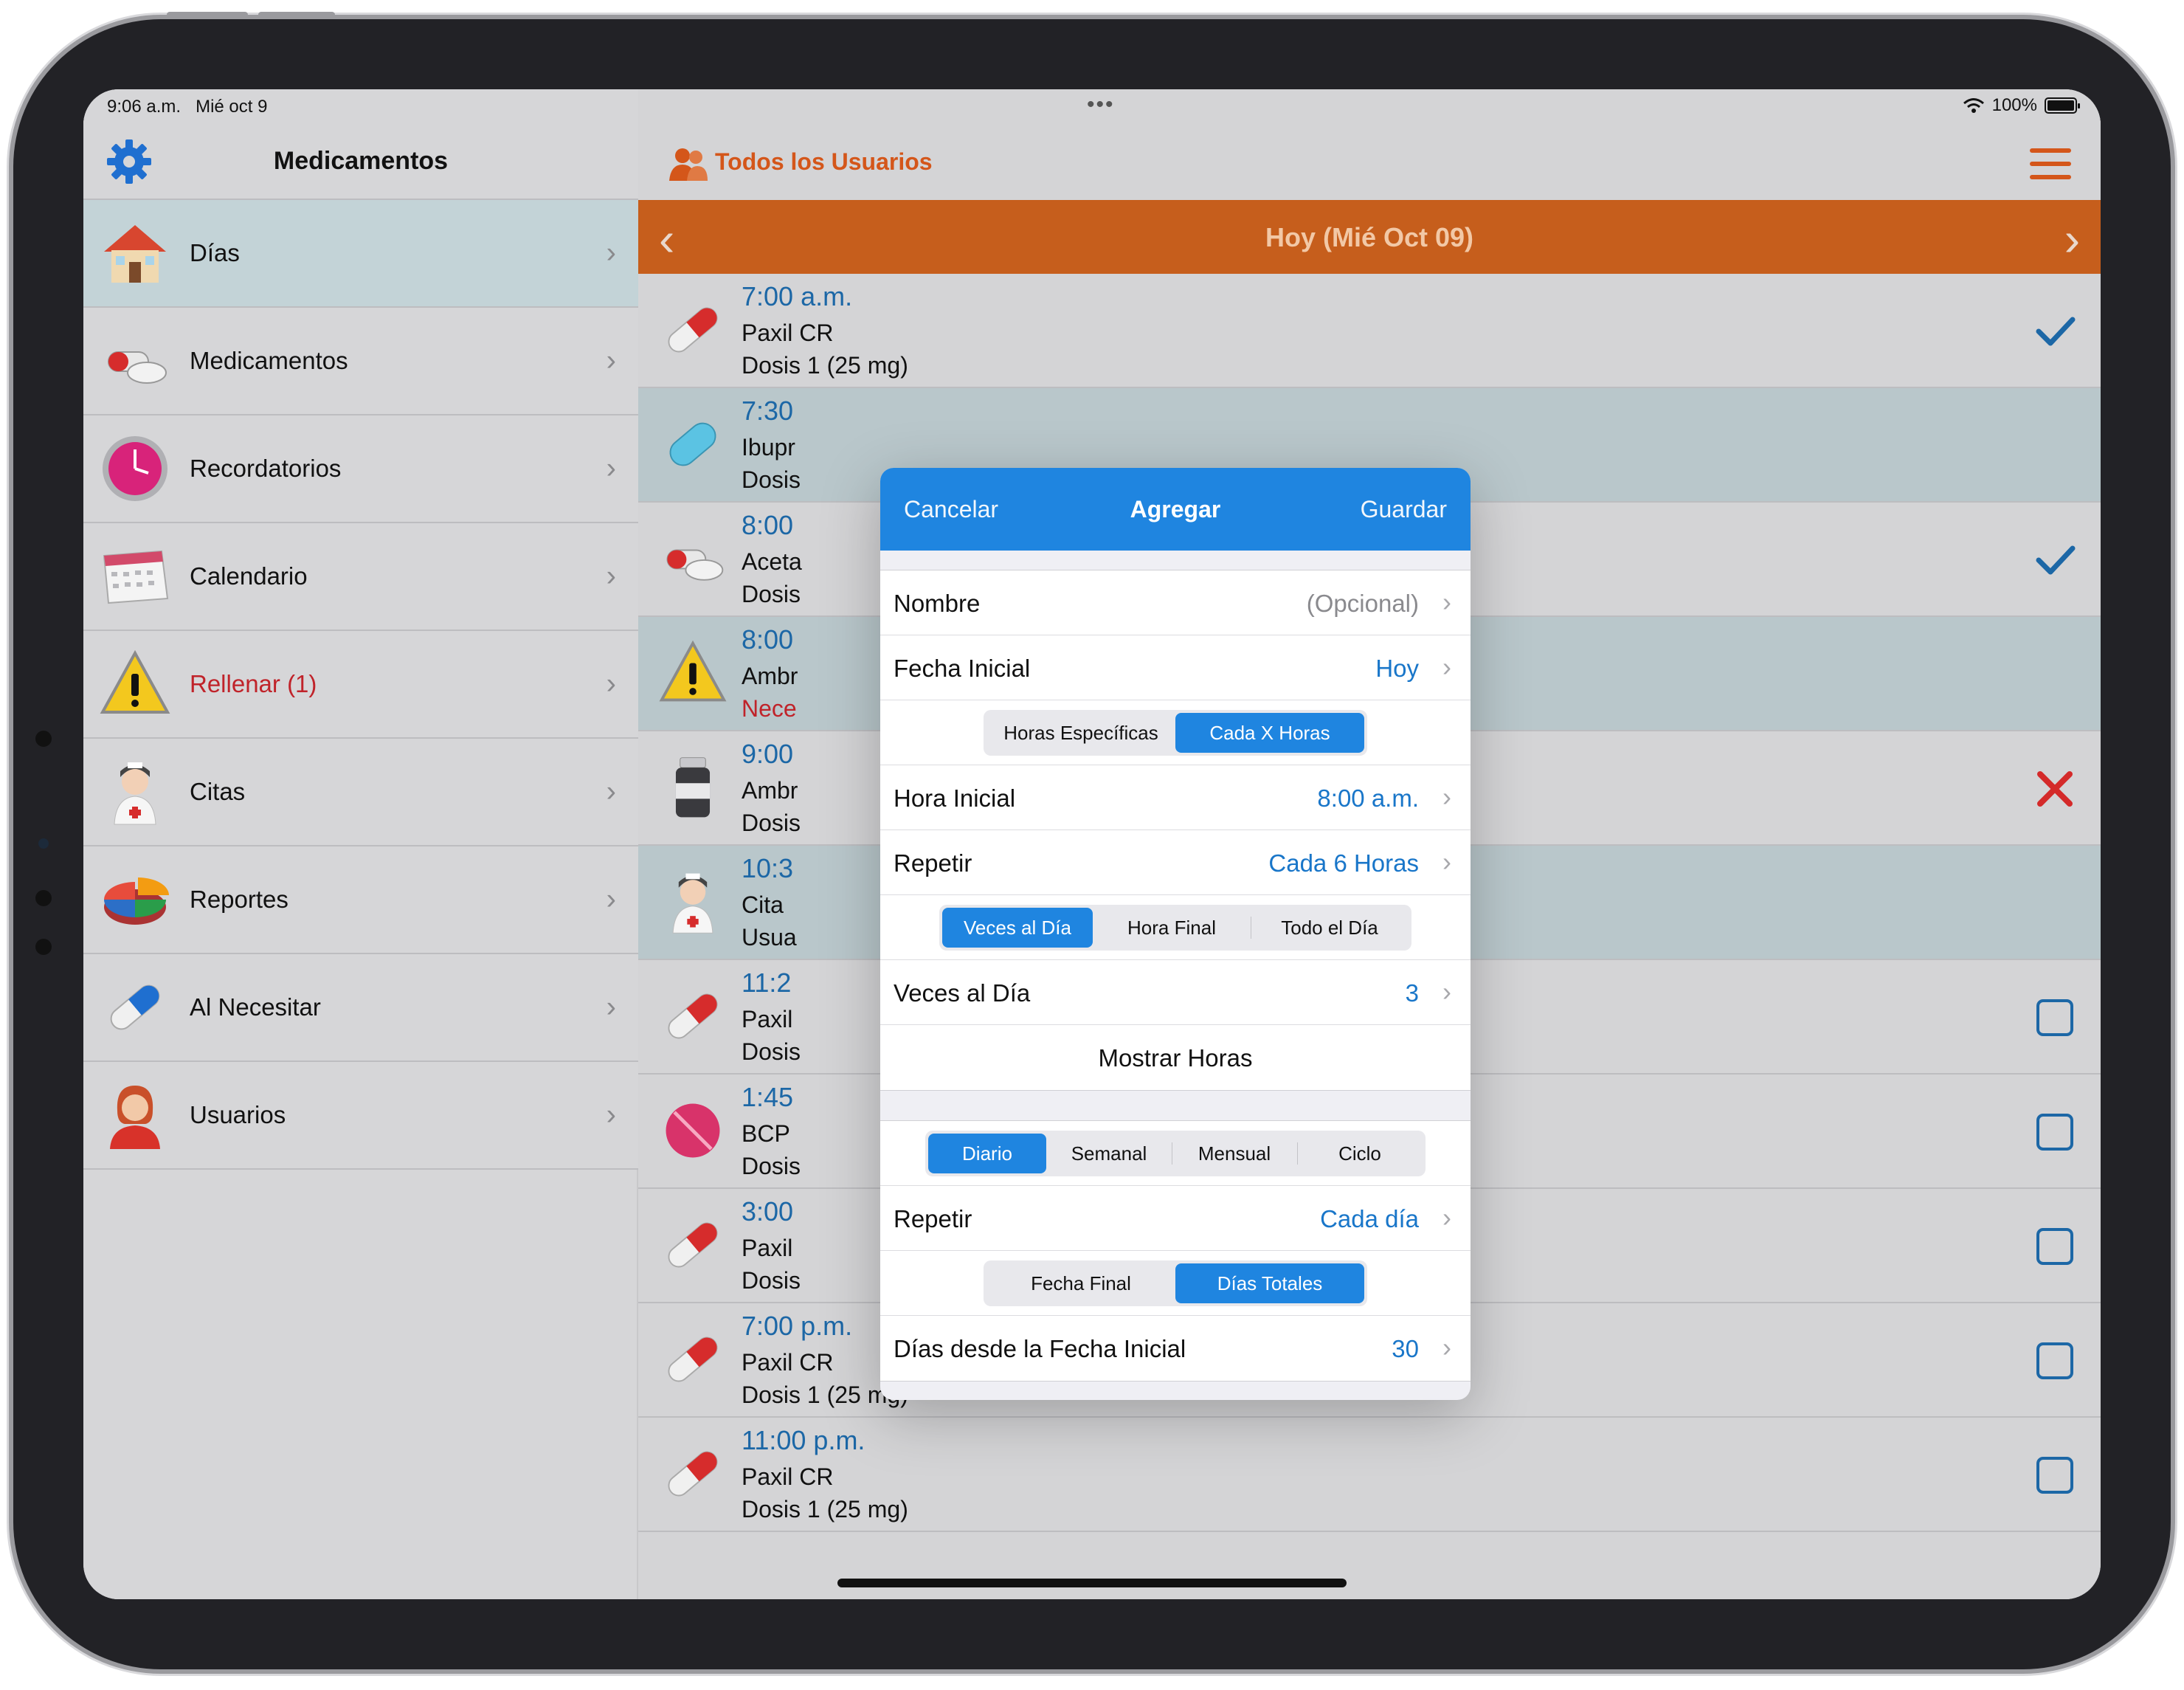  Describe the element at coordinates (824, 162) in the screenshot. I see `all-users-button: Todos los Usuarios` at that location.